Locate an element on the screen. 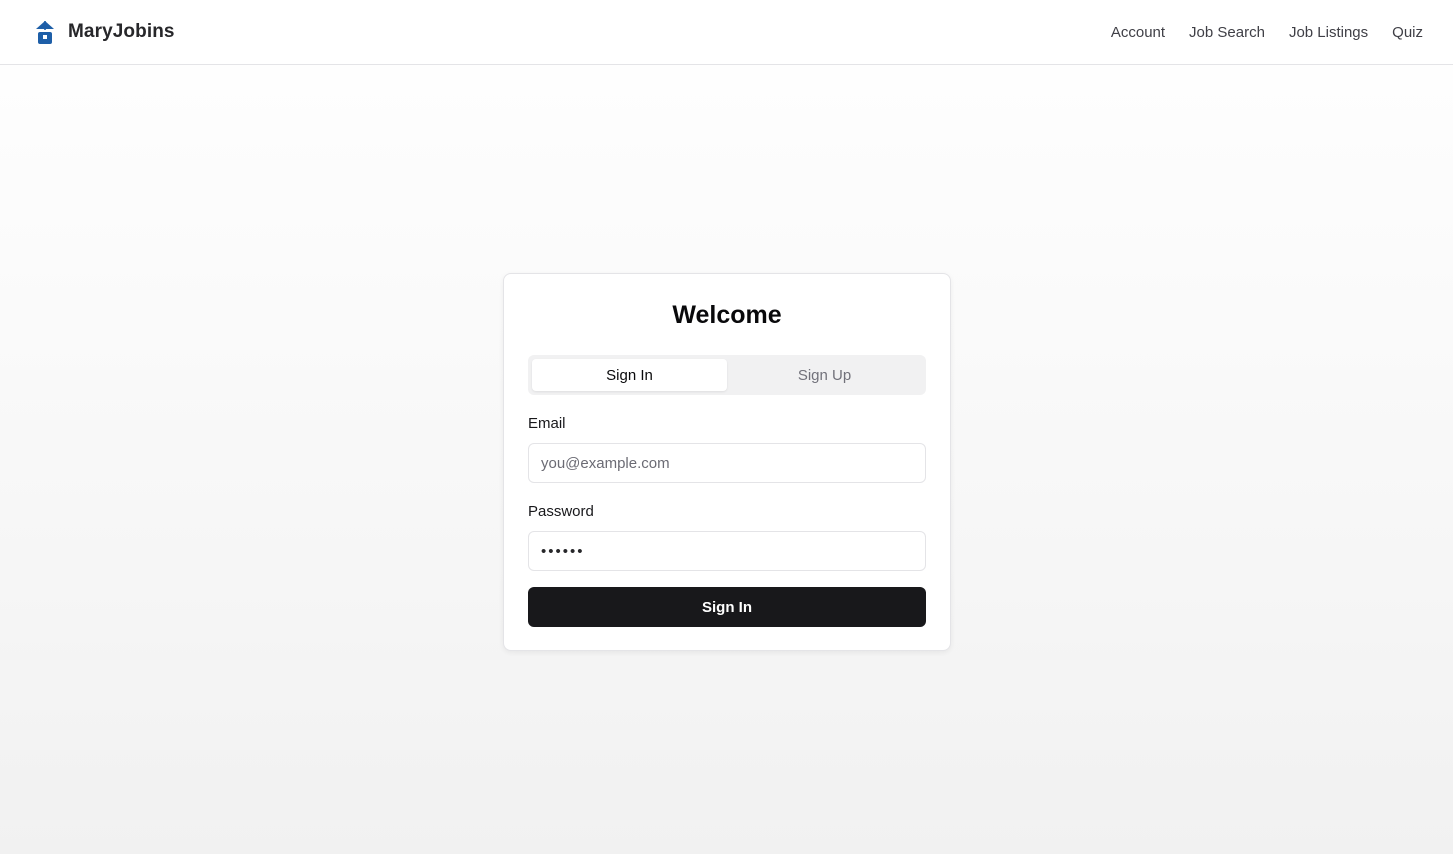  sign-in-button: Sign In is located at coordinates (727, 607).